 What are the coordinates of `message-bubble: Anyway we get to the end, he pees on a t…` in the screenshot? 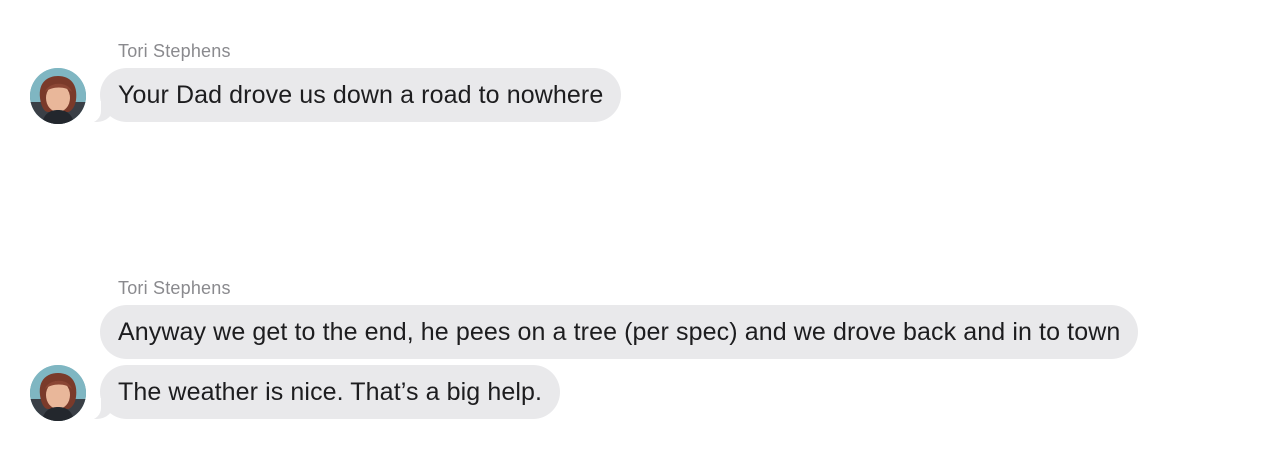 It's located at (619, 332).